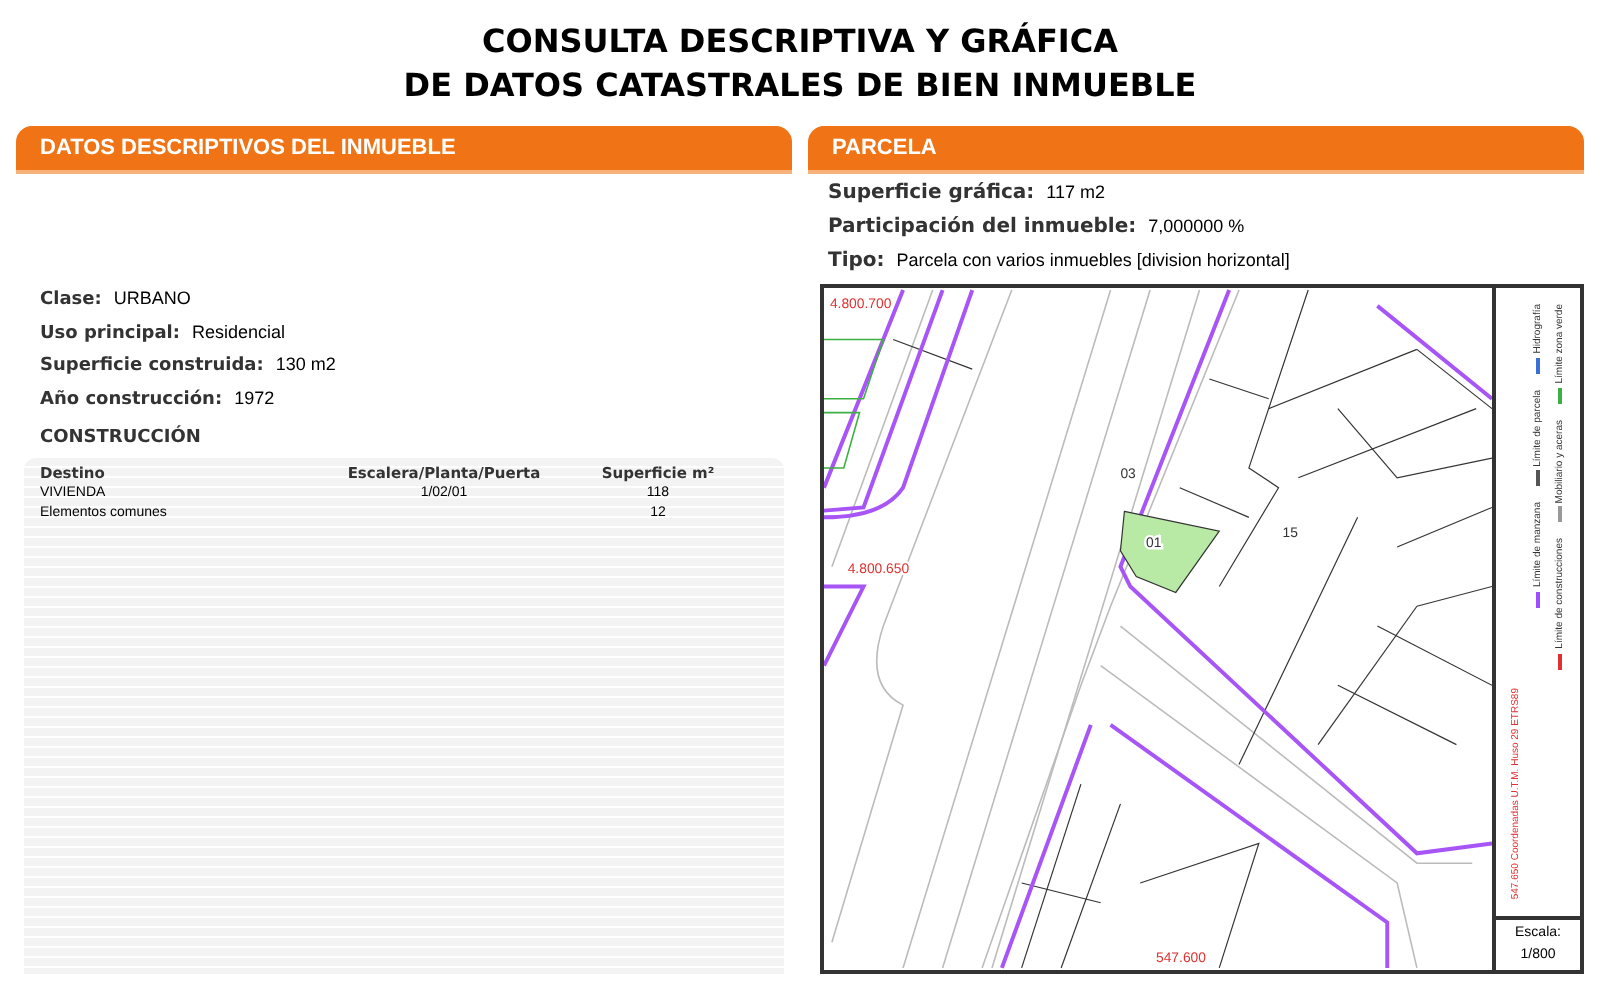  What do you see at coordinates (982, 228) in the screenshot?
I see `field-label: Participación del inmueble:` at bounding box center [982, 228].